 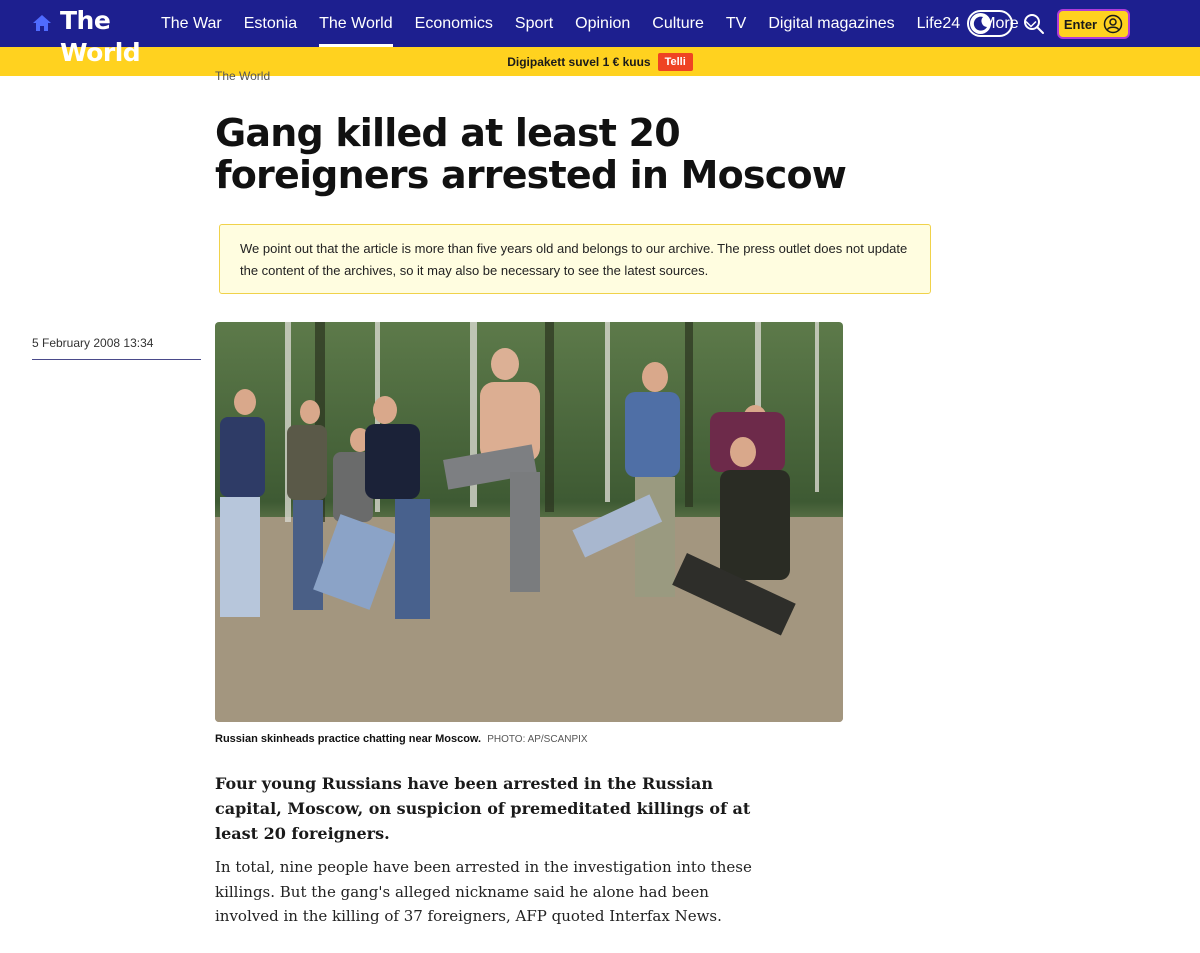 What do you see at coordinates (980, 23) in the screenshot?
I see `moon-icon` at bounding box center [980, 23].